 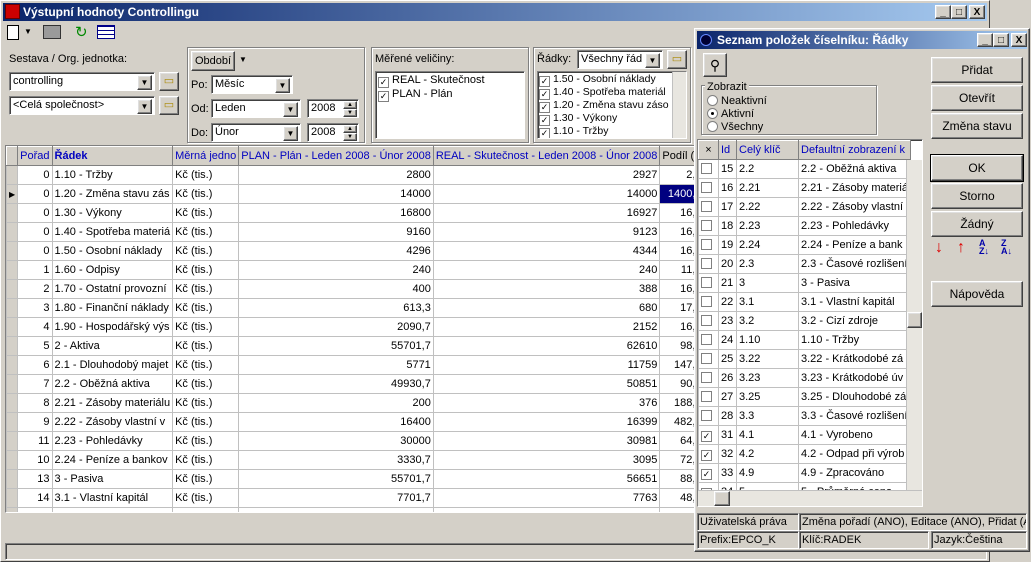 What do you see at coordinates (546, 327) in the screenshot?
I see `table-cell: 2152` at bounding box center [546, 327].